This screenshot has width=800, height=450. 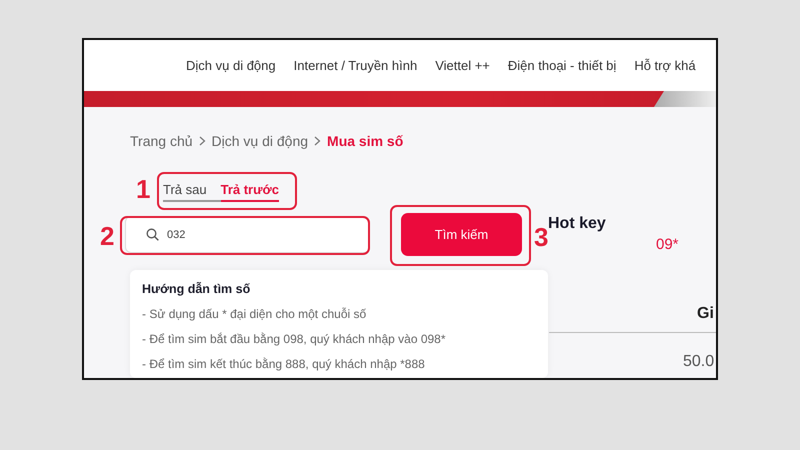 I want to click on breadcrumb-current: Mua sim số, so click(x=365, y=141).